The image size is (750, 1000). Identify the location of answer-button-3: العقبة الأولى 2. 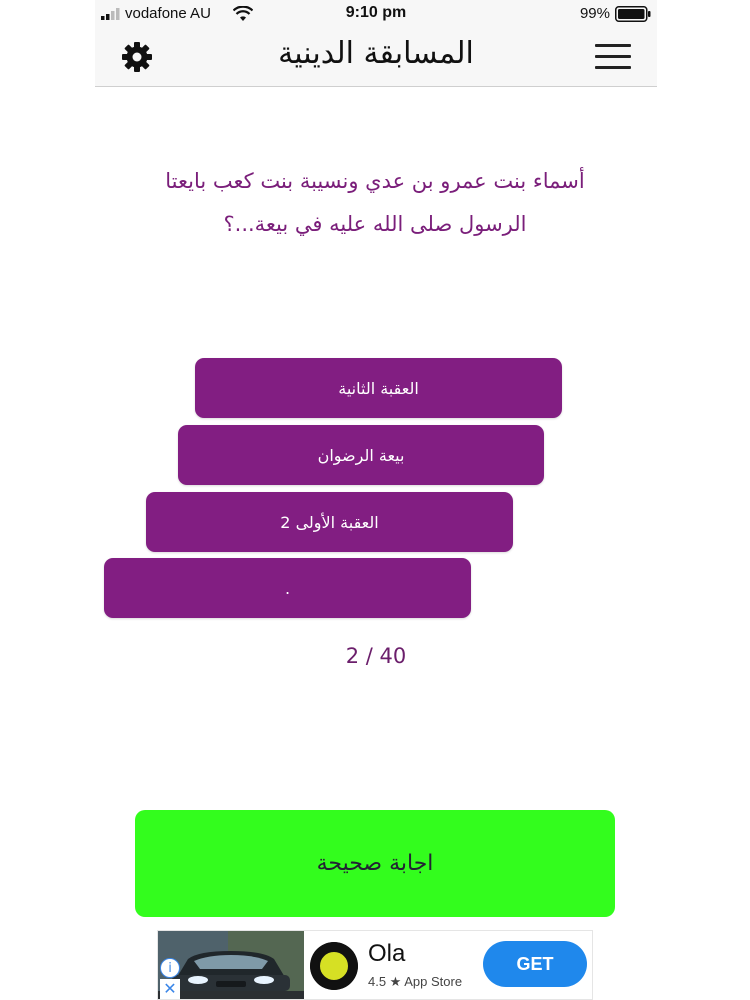
(329, 522).